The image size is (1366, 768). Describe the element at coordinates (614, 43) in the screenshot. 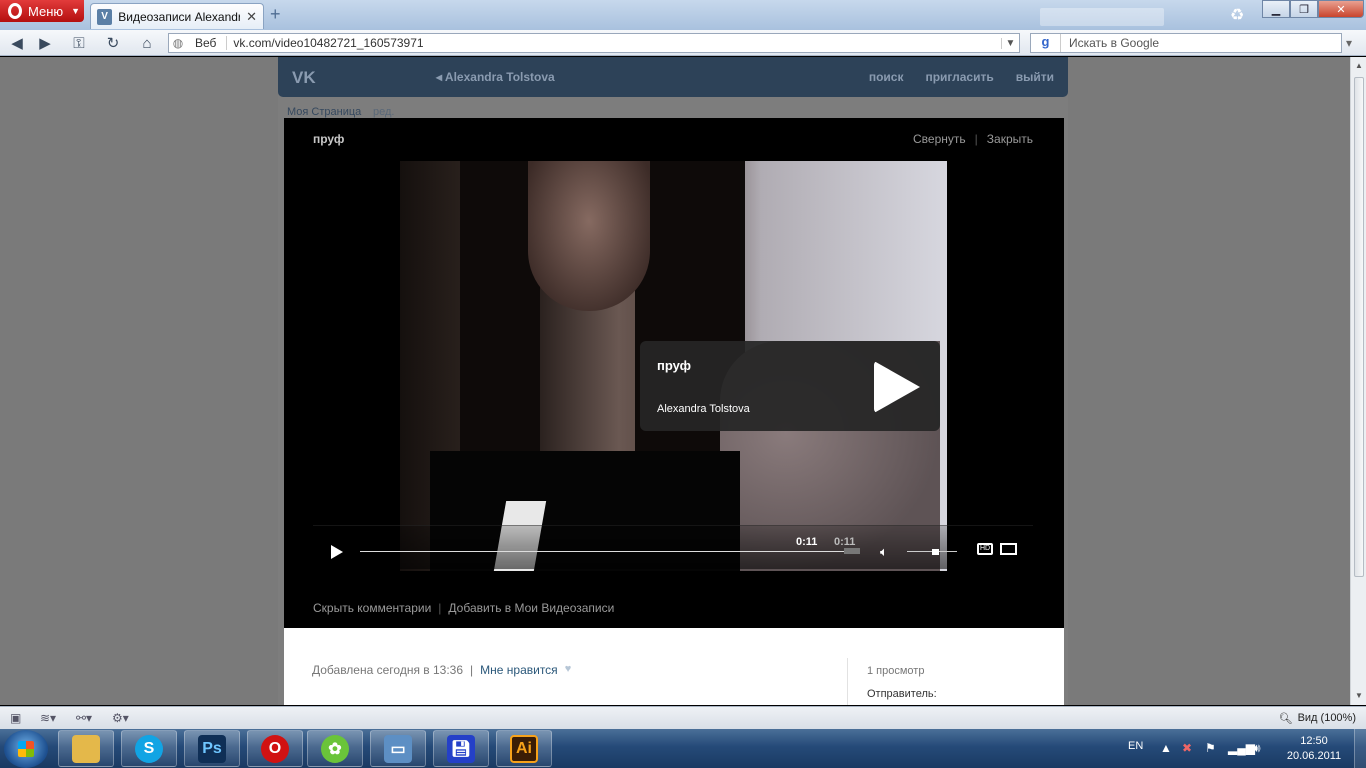

I see `url-text: vk.com/video10482721_160573971` at that location.